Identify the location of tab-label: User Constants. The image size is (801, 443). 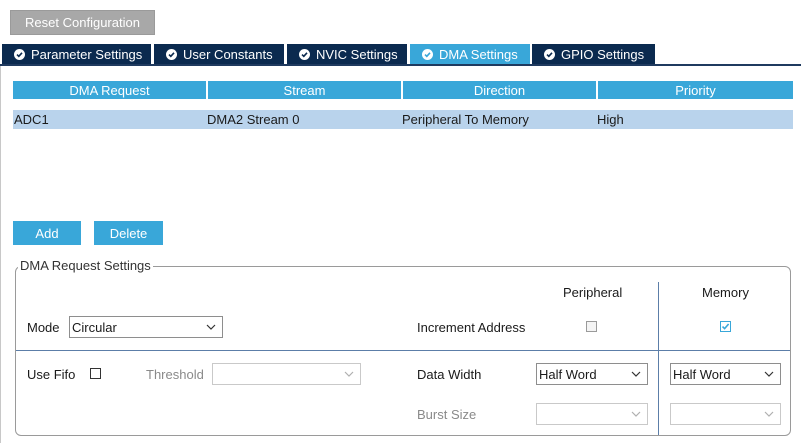
(228, 54).